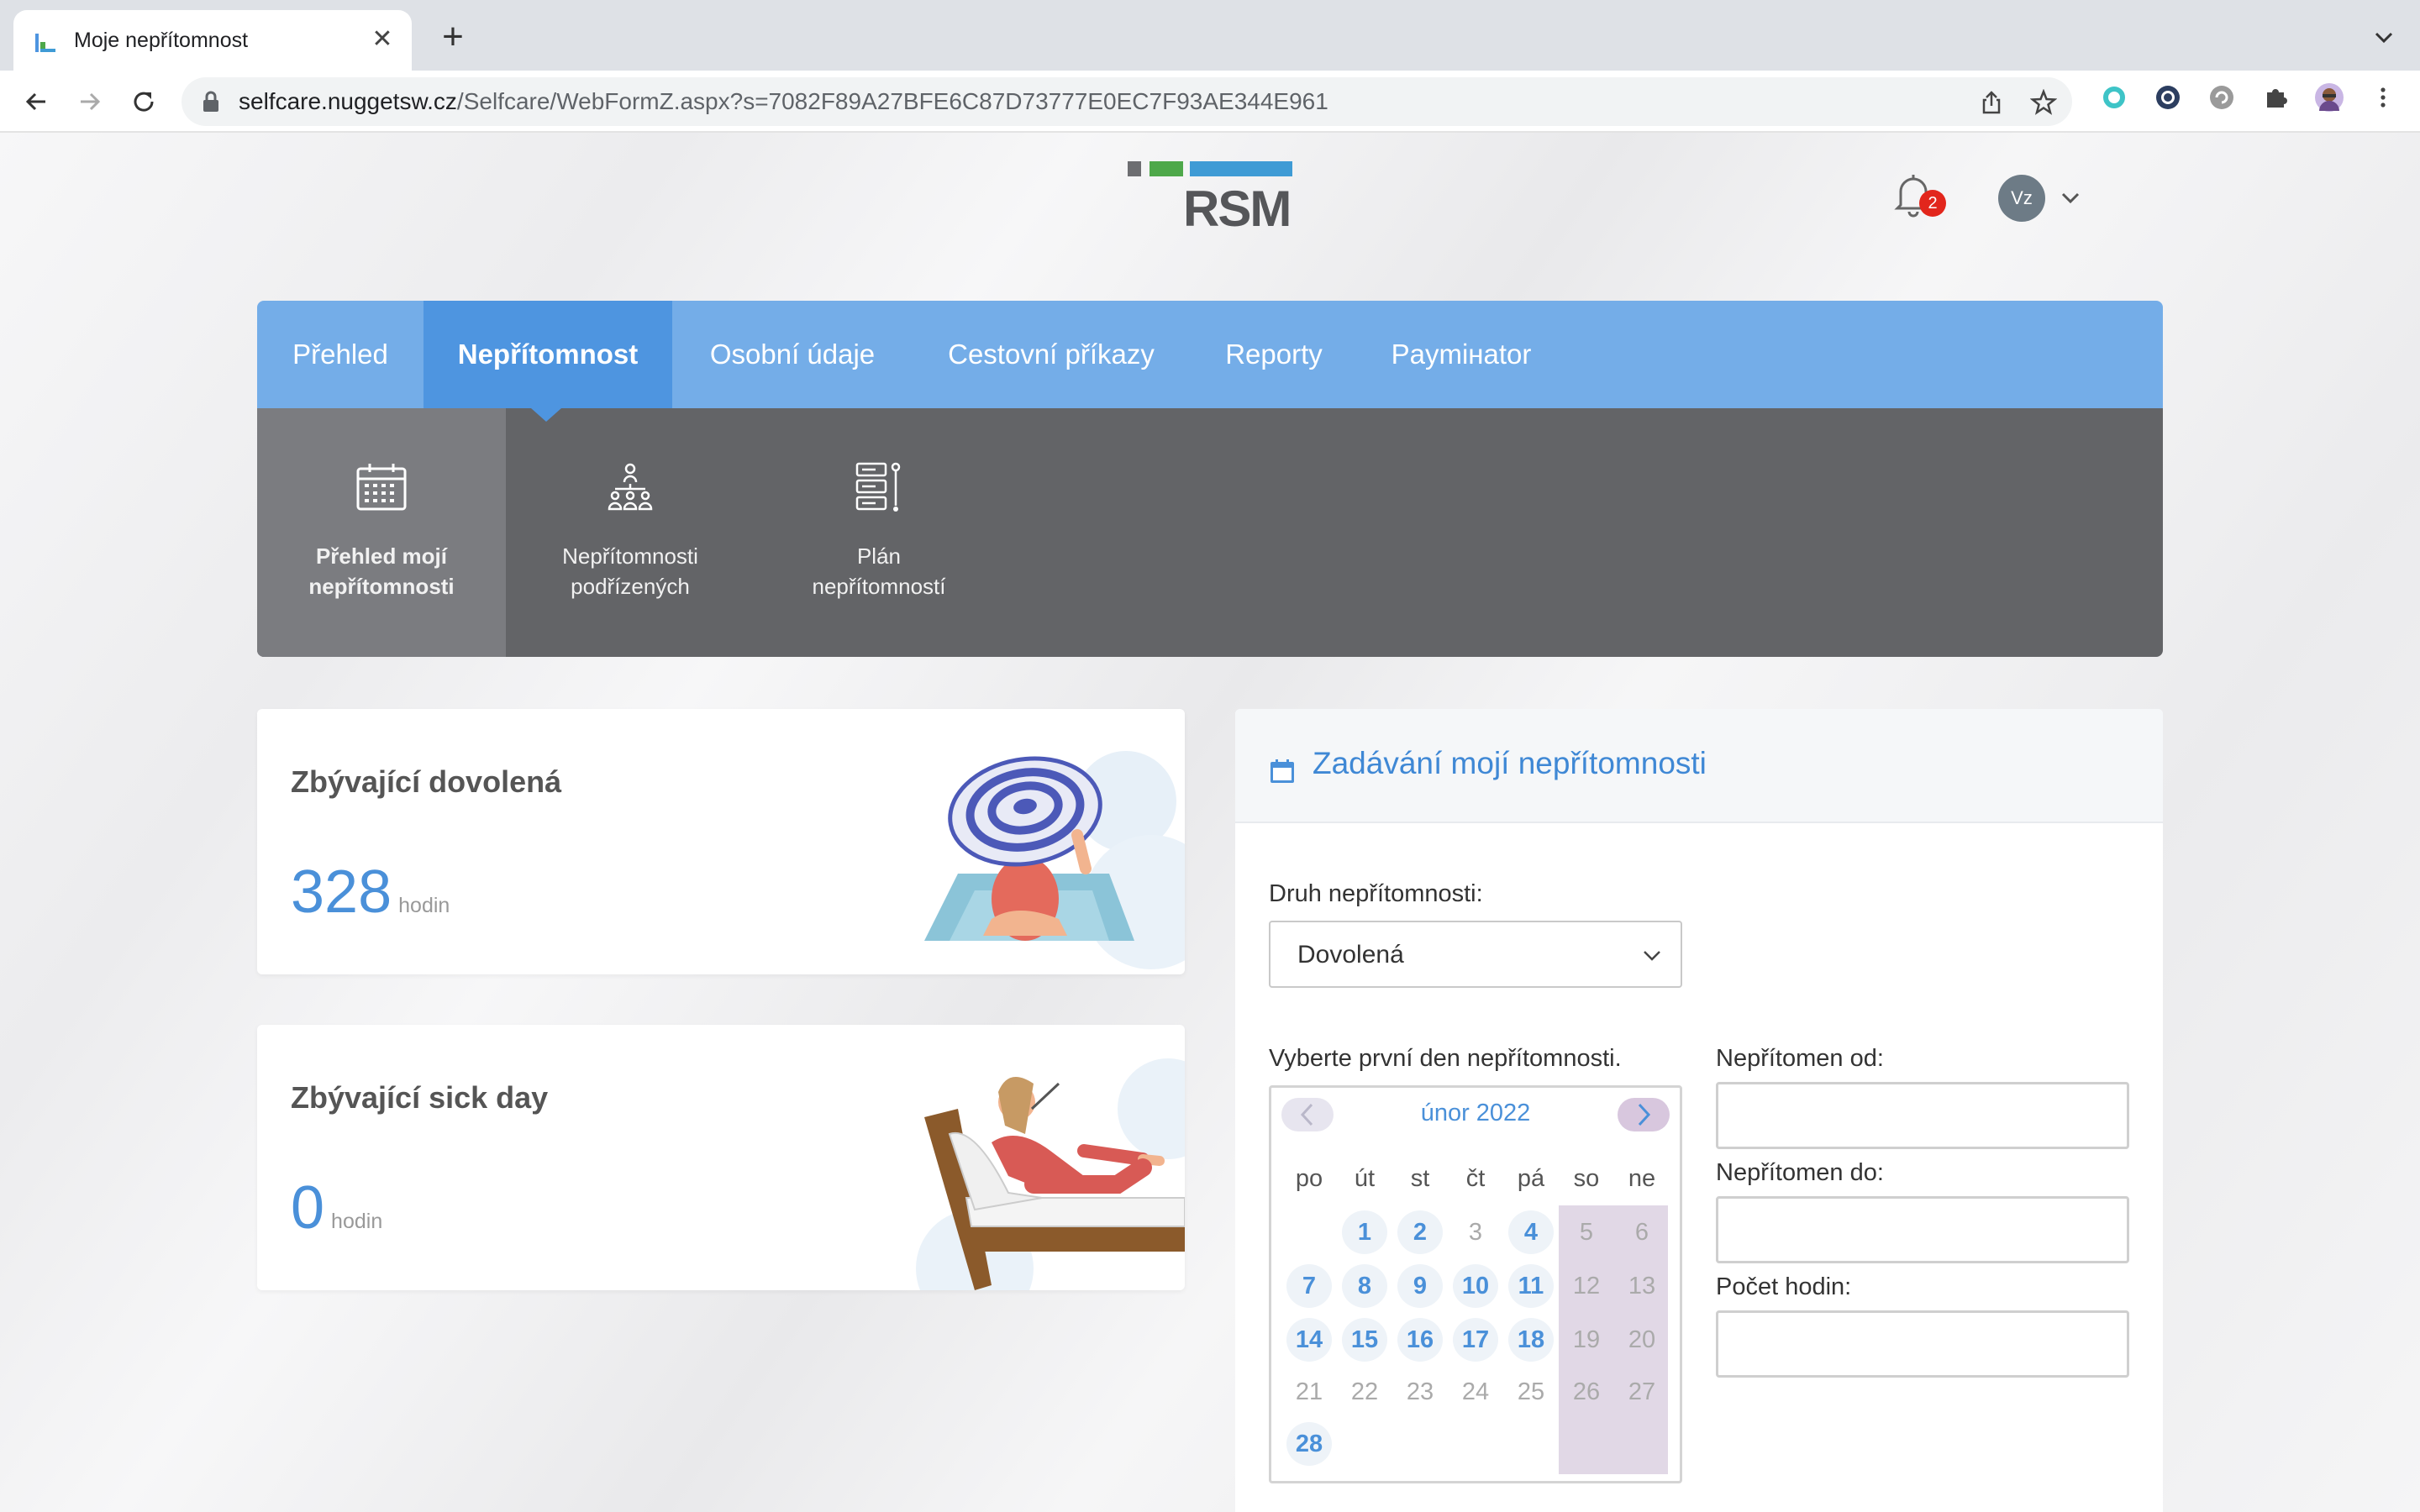 This screenshot has height=1512, width=2420. I want to click on logo-text: RSM, so click(1237, 209).